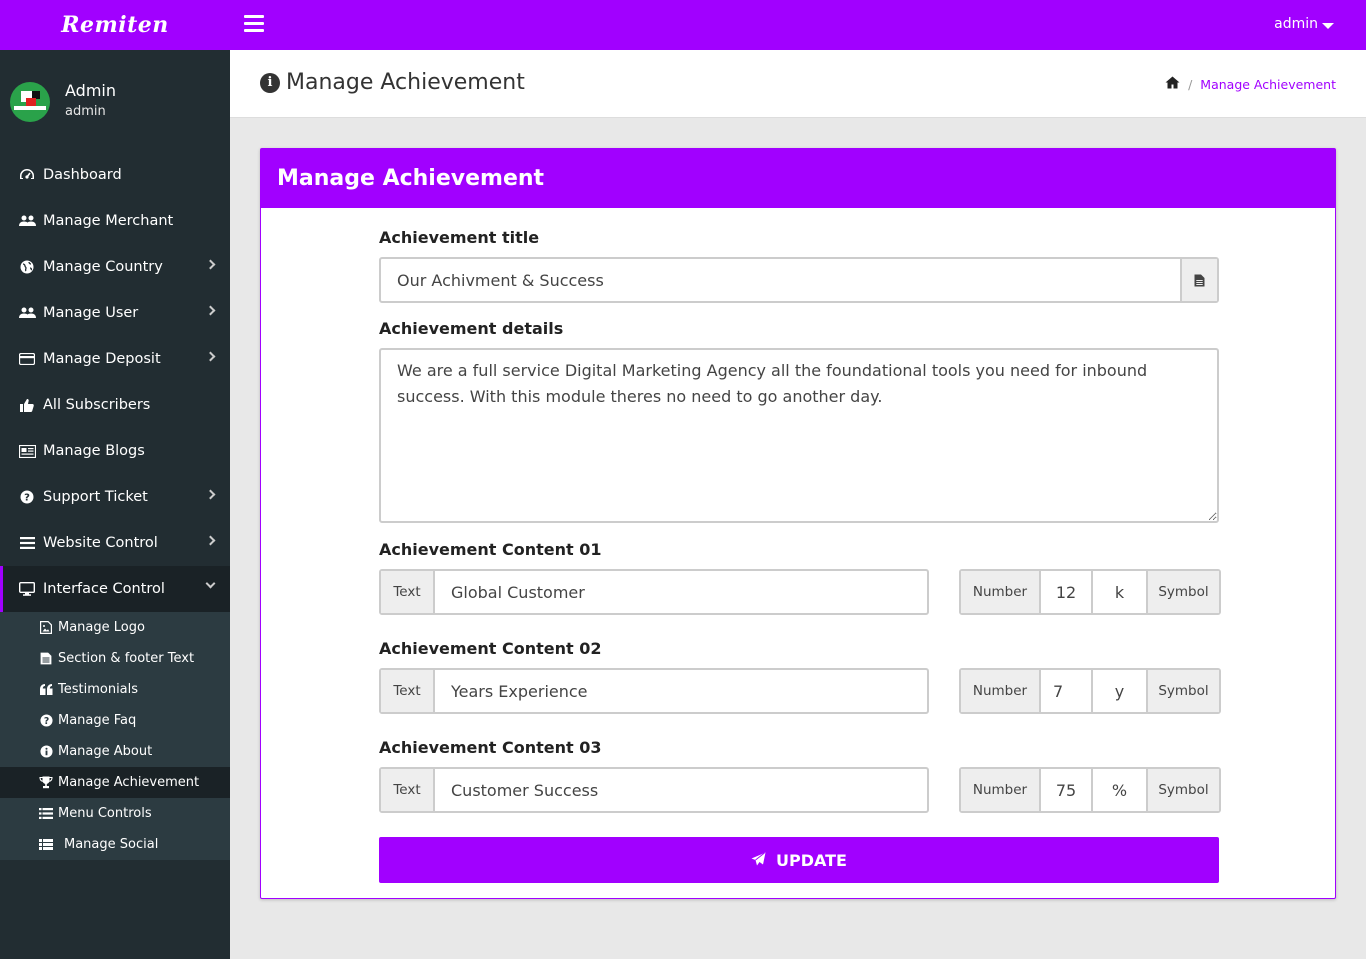 The width and height of the screenshot is (1366, 959). What do you see at coordinates (105, 813) in the screenshot?
I see `submenu-item-label: Menu Controls` at bounding box center [105, 813].